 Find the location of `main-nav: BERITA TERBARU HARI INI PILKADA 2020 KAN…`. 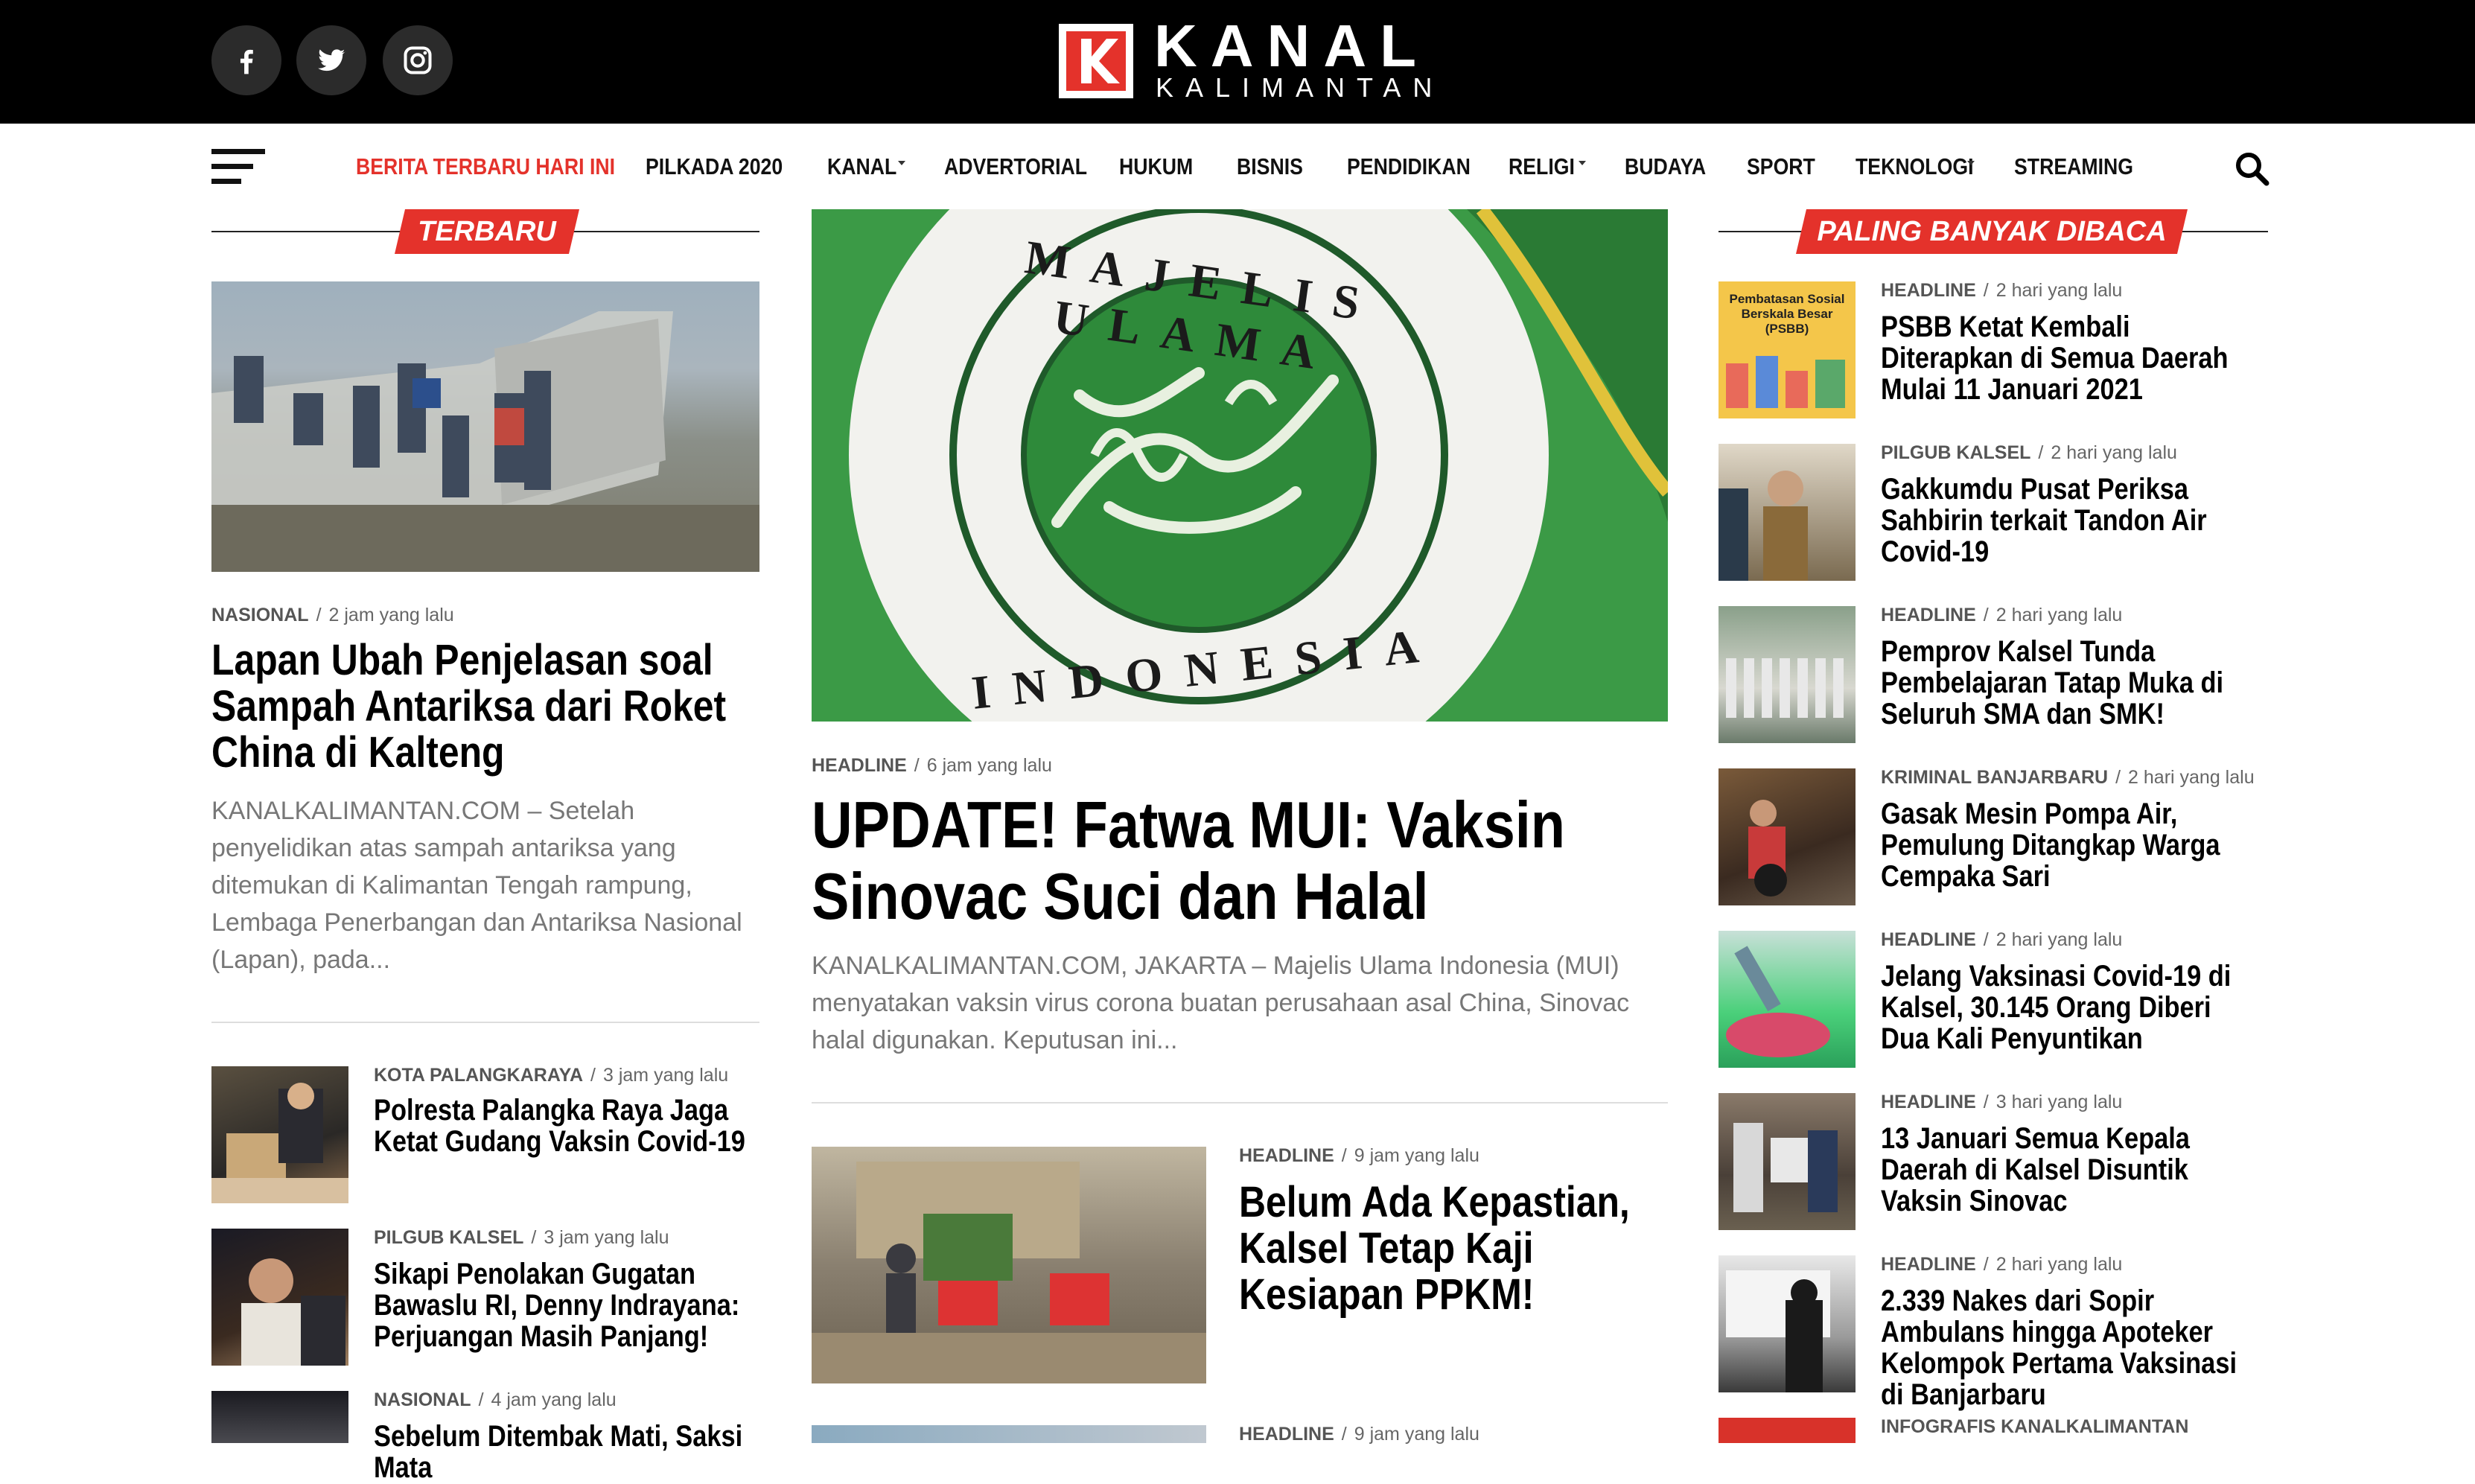

main-nav: BERITA TERBARU HARI INI PILKADA 2020 KAN… is located at coordinates (1237, 166).